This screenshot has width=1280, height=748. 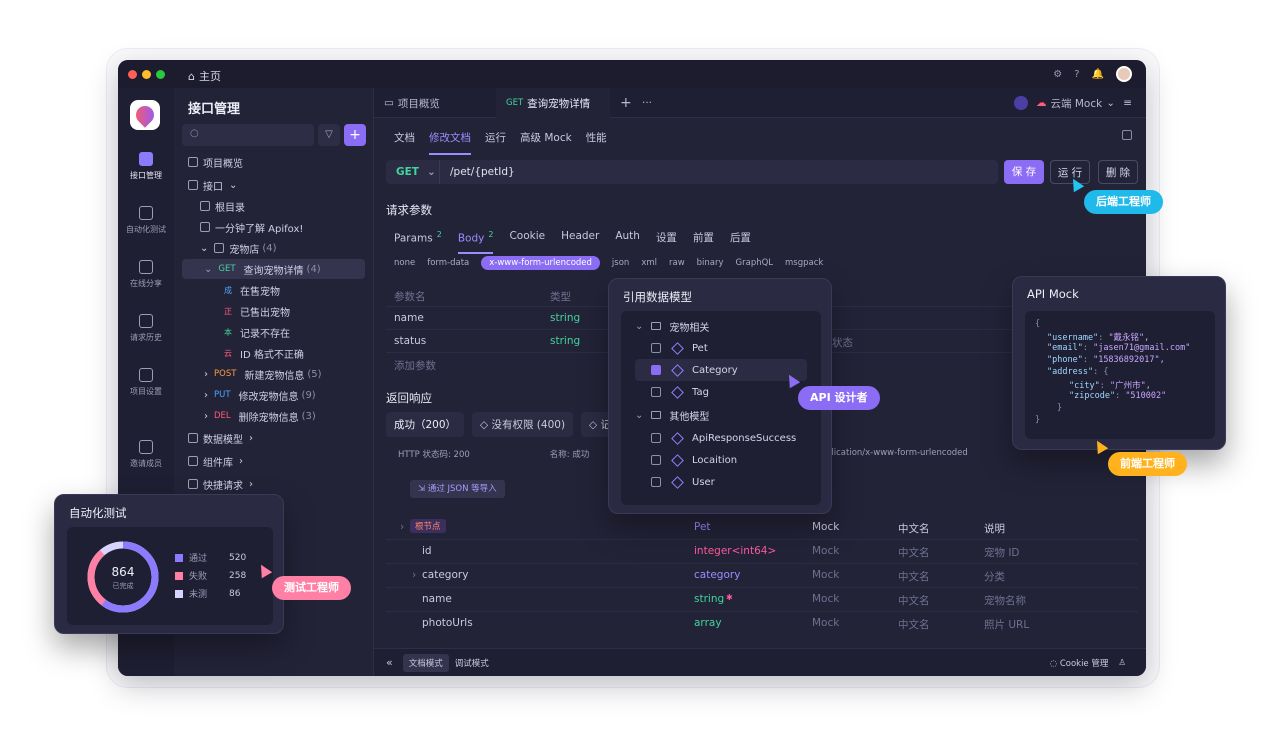 I want to click on subtab-mock: 高级 Mock, so click(x=546, y=142).